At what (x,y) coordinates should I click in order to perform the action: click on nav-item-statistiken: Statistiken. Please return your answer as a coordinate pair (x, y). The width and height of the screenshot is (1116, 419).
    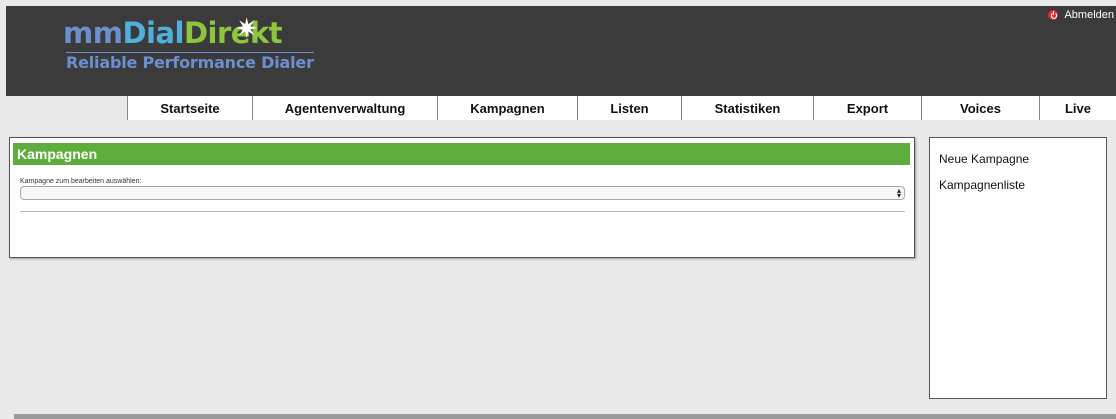
    Looking at the image, I should click on (748, 108).